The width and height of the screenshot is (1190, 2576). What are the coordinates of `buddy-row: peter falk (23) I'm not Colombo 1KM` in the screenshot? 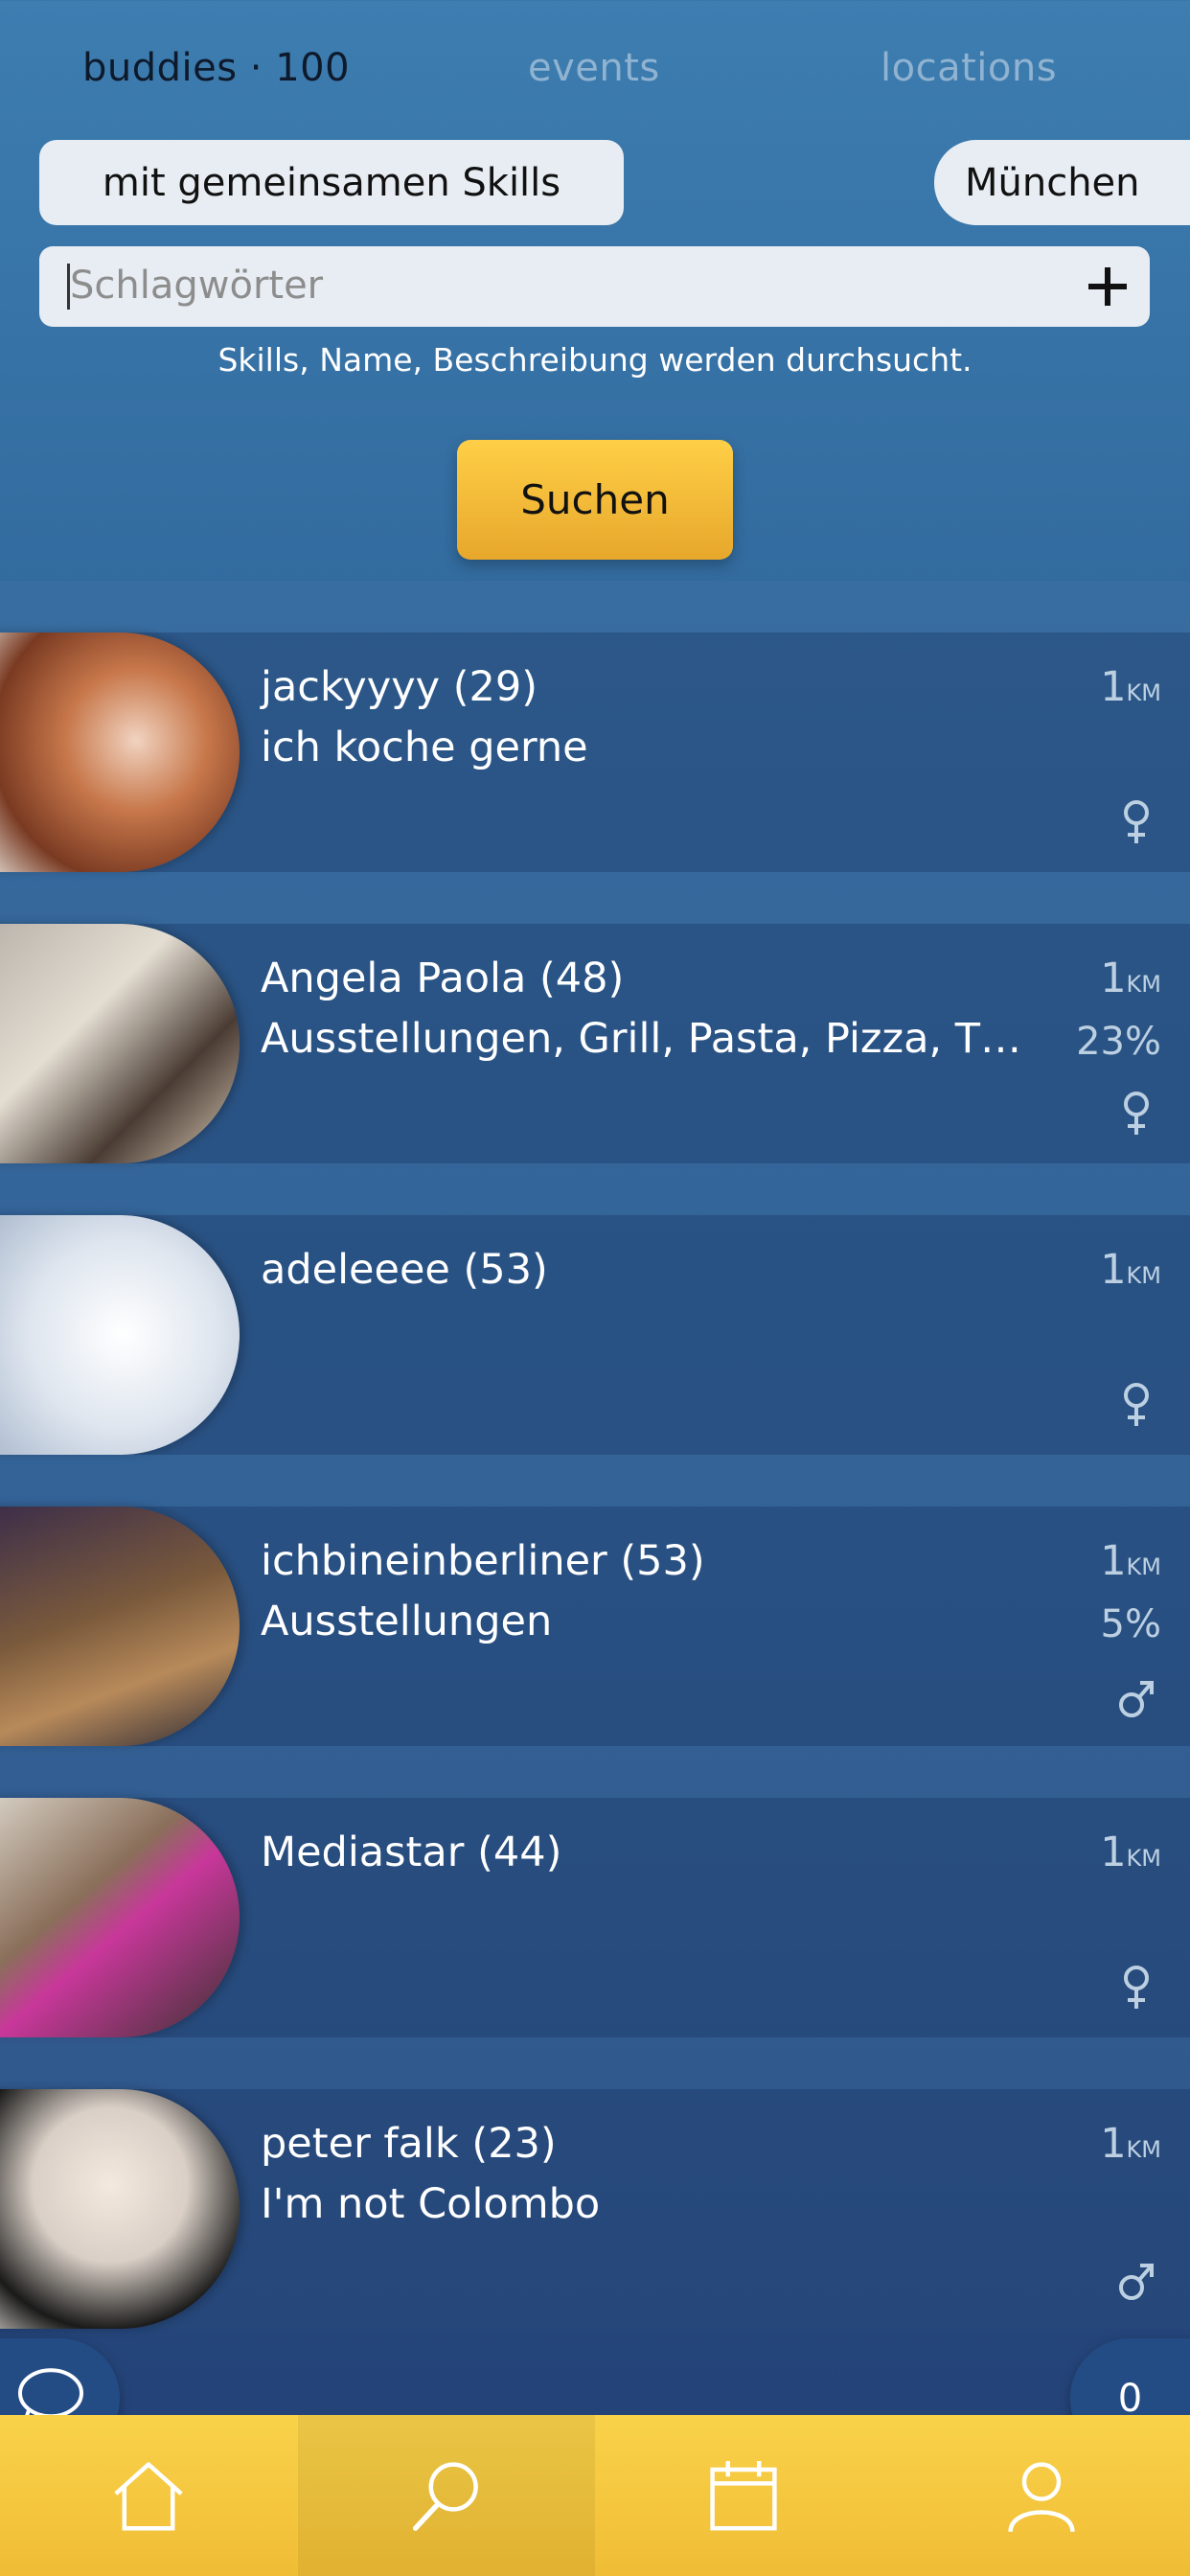 It's located at (595, 2209).